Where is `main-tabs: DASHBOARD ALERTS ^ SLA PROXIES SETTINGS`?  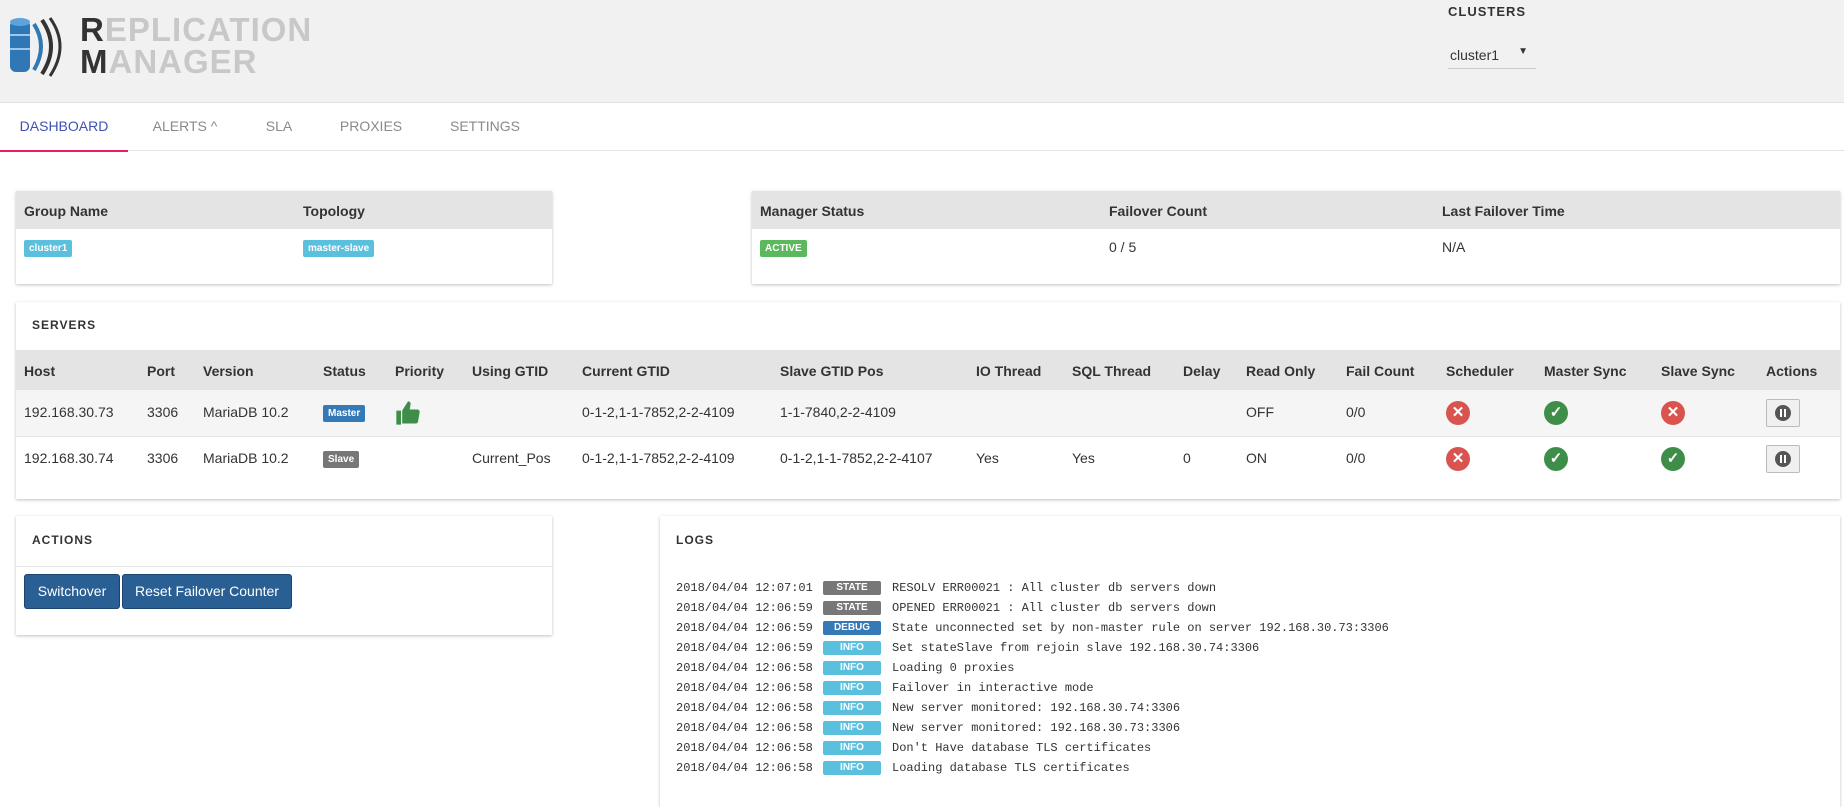
main-tabs: DASHBOARD ALERTS ^ SLA PROXIES SETTINGS is located at coordinates (922, 127).